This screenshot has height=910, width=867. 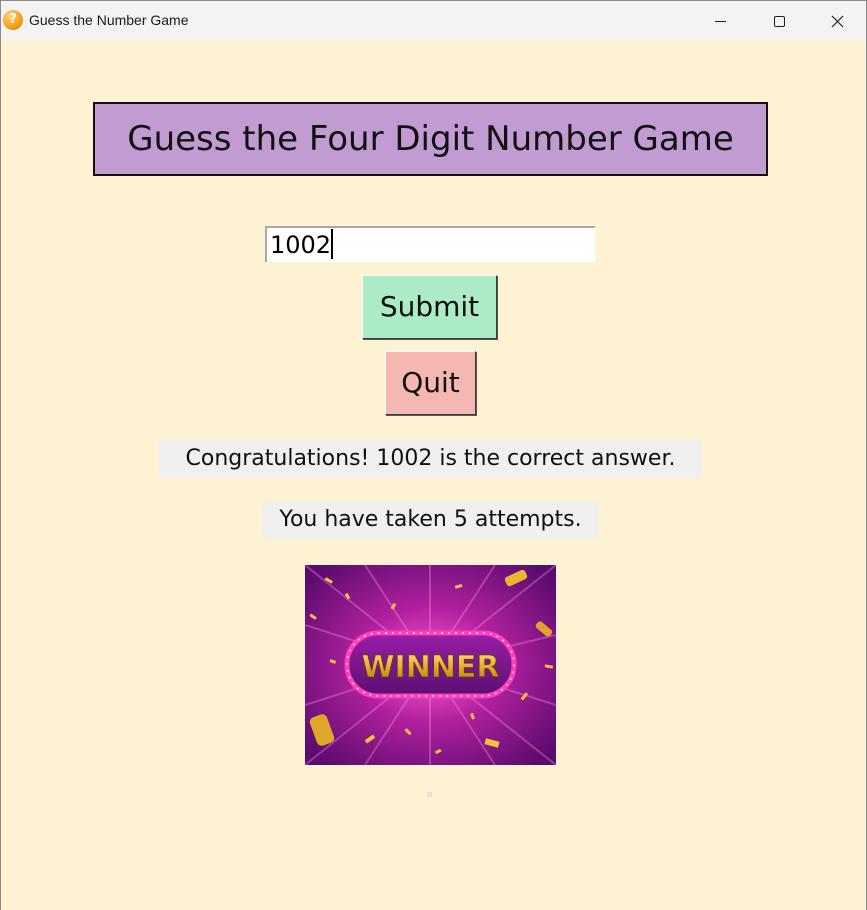 What do you see at coordinates (301, 245) in the screenshot?
I see `guess-input-value: 1002` at bounding box center [301, 245].